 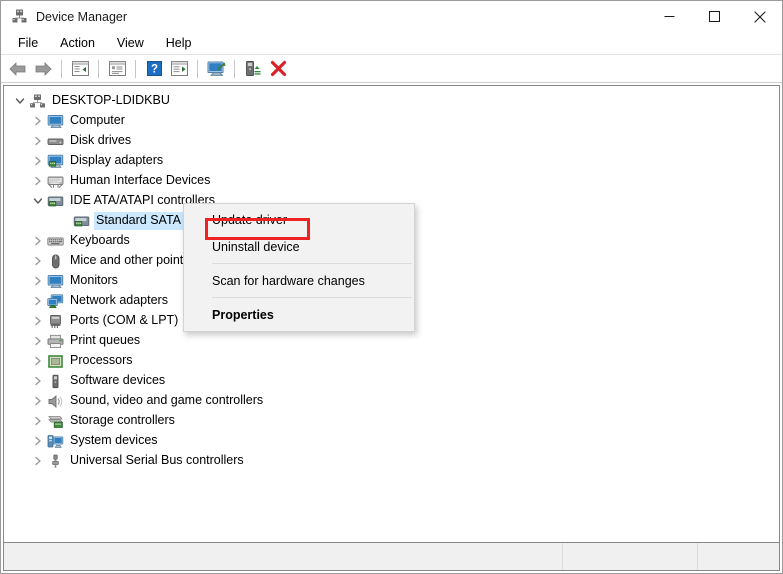 What do you see at coordinates (55, 361) in the screenshot?
I see `processor-icon` at bounding box center [55, 361].